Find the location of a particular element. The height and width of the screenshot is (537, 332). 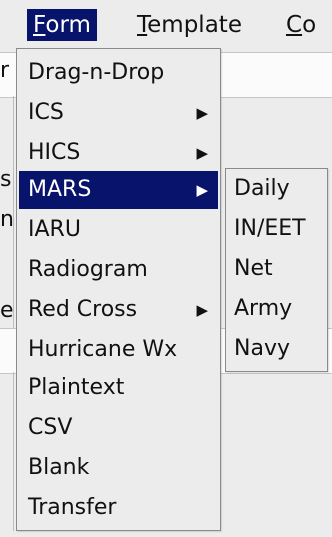

menu-item-plaintext: Plaintext is located at coordinates (118, 388).